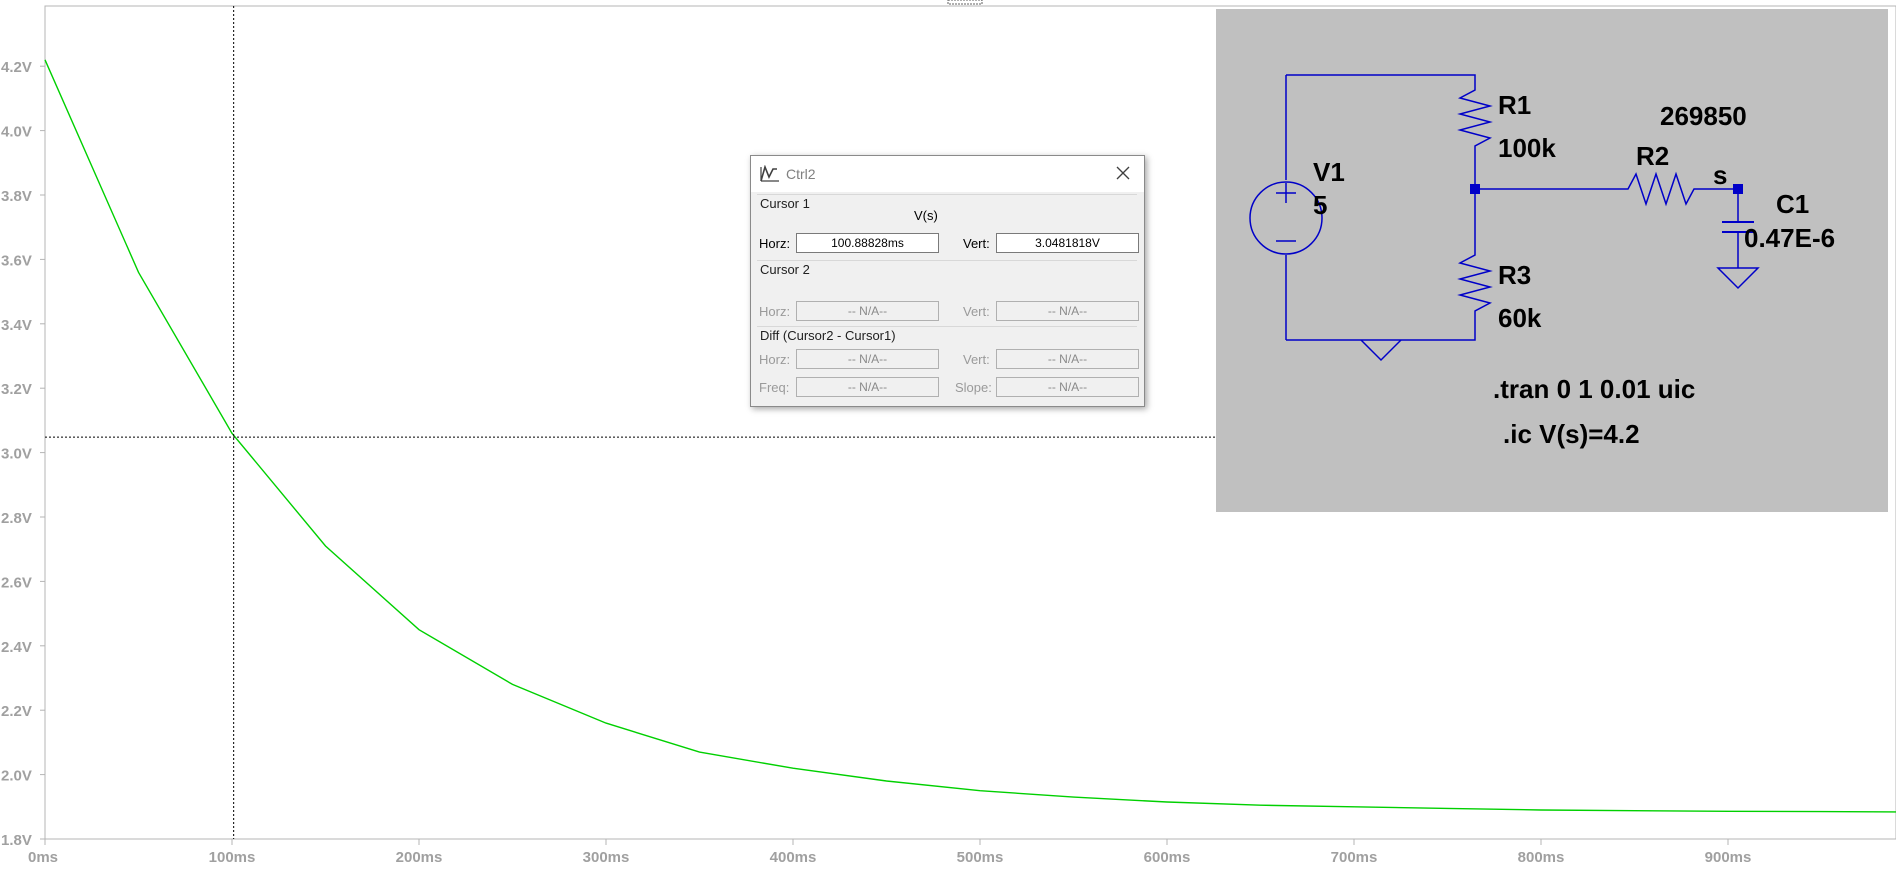 The height and width of the screenshot is (880, 1896). I want to click on cursor1-group-label: Cursor 1, so click(785, 203).